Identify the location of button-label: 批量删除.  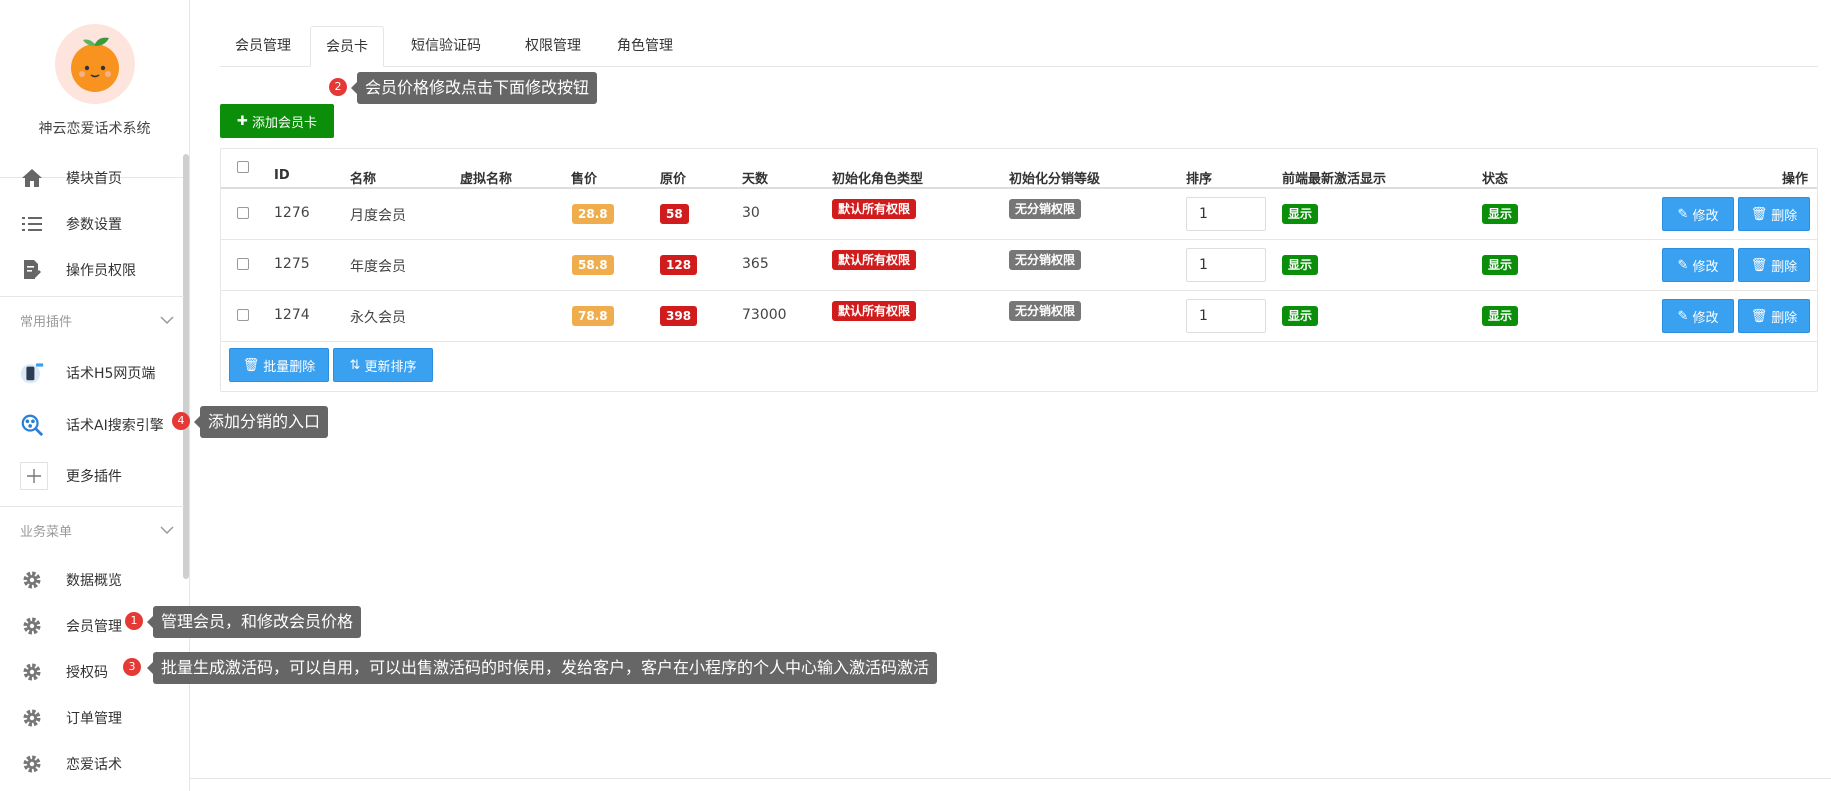
(289, 367).